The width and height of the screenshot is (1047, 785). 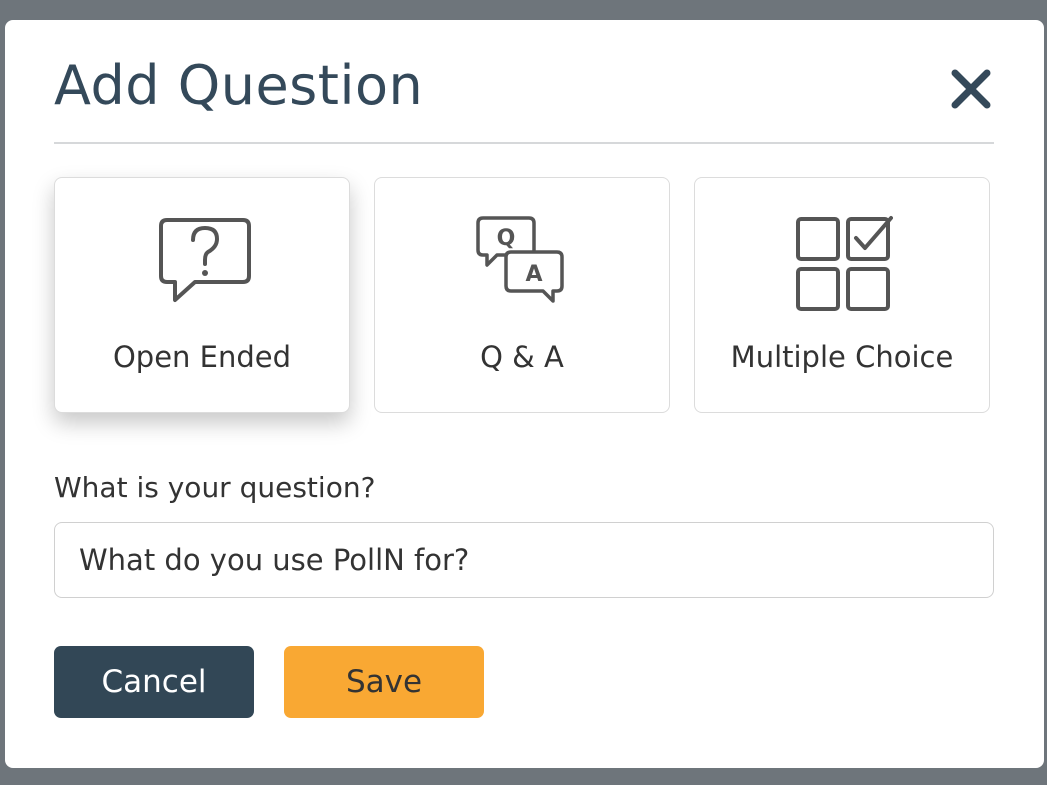 I want to click on card-label: Multiple Choice, so click(x=842, y=357).